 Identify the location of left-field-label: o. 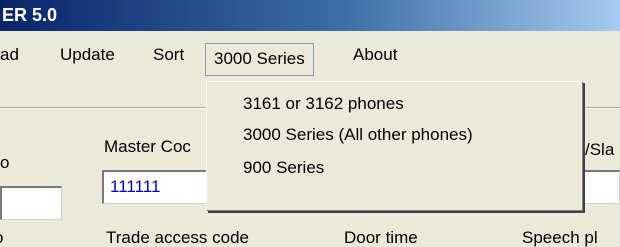
(5, 162).